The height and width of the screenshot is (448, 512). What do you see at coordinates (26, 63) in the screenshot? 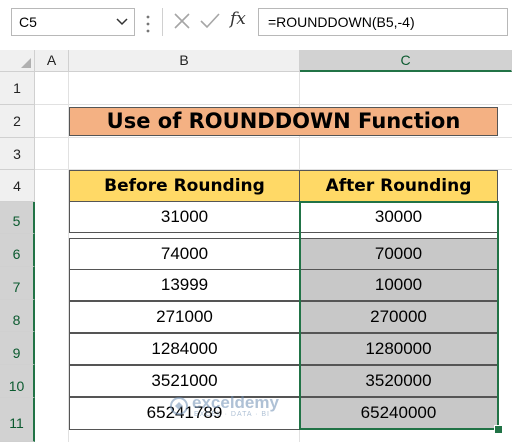
I see `select-all-icon` at bounding box center [26, 63].